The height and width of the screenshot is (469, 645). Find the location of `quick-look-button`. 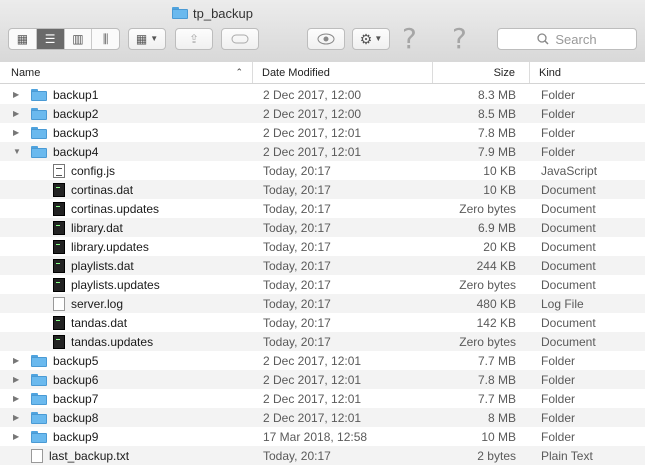

quick-look-button is located at coordinates (326, 39).